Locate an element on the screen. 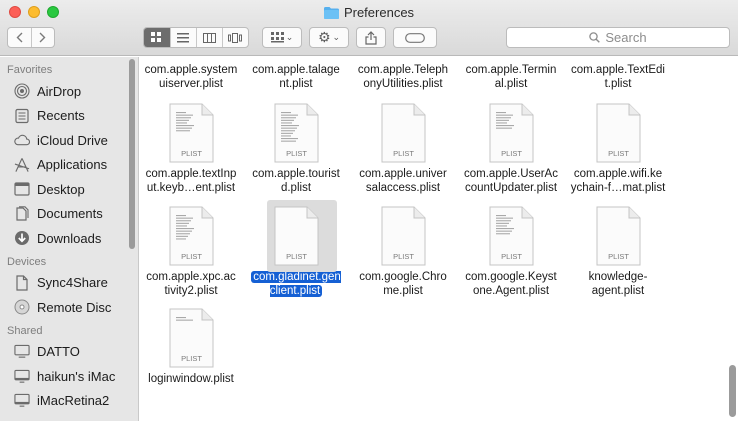 Image resolution: width=738 pixels, height=421 pixels. arrange-grid-icon is located at coordinates (277, 37).